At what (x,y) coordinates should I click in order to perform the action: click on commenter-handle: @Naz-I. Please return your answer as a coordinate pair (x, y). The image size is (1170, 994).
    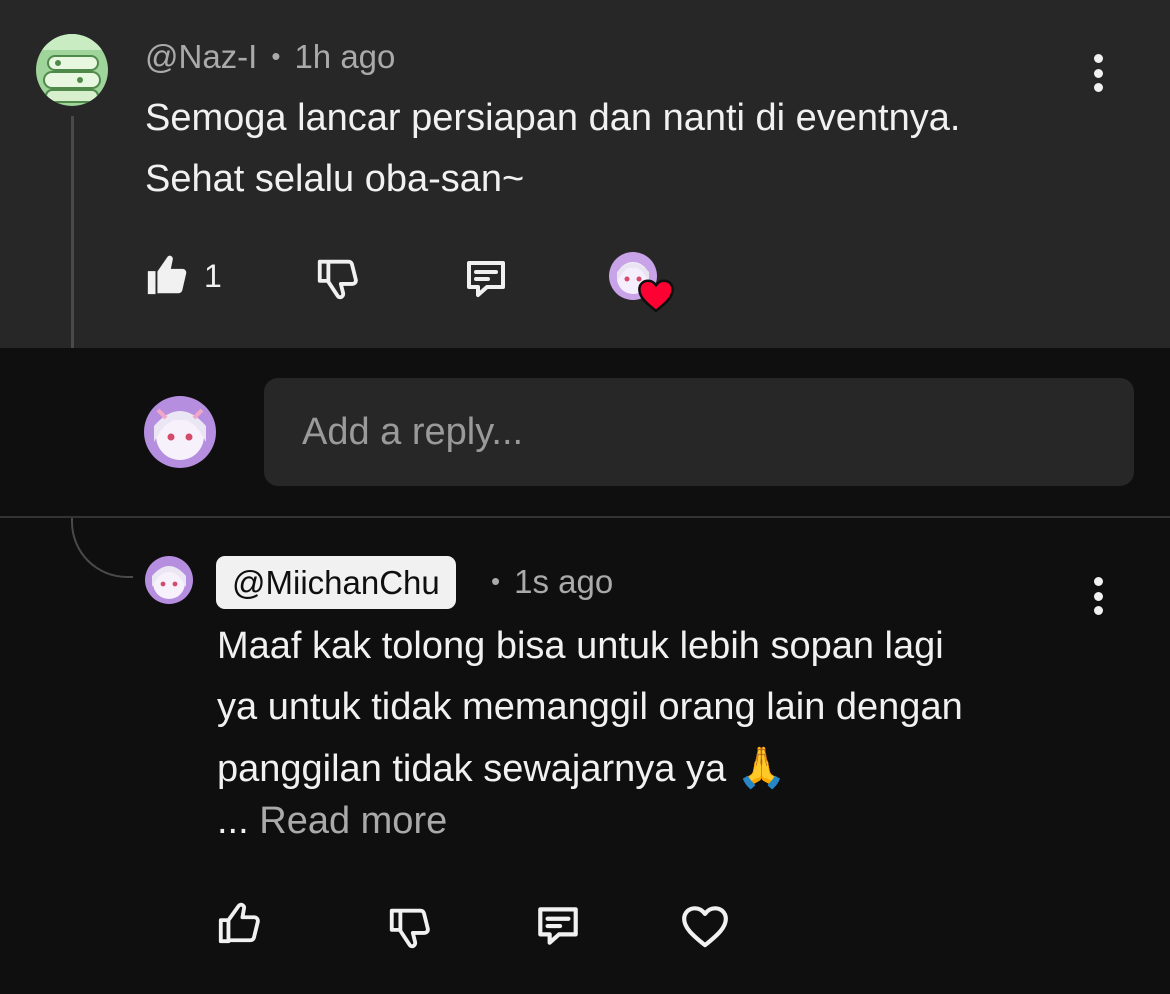
    Looking at the image, I should click on (201, 56).